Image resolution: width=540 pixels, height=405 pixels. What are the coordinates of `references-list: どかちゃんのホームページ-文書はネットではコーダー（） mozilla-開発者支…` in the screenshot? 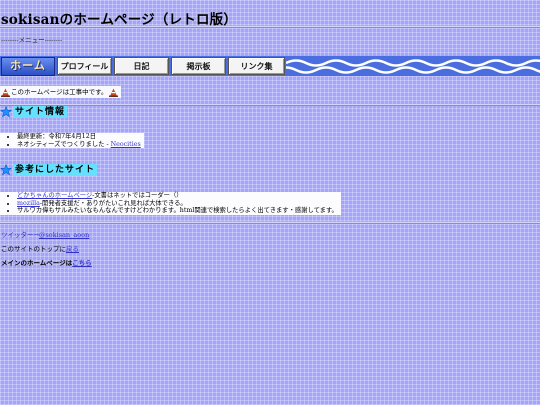 It's located at (170, 203).